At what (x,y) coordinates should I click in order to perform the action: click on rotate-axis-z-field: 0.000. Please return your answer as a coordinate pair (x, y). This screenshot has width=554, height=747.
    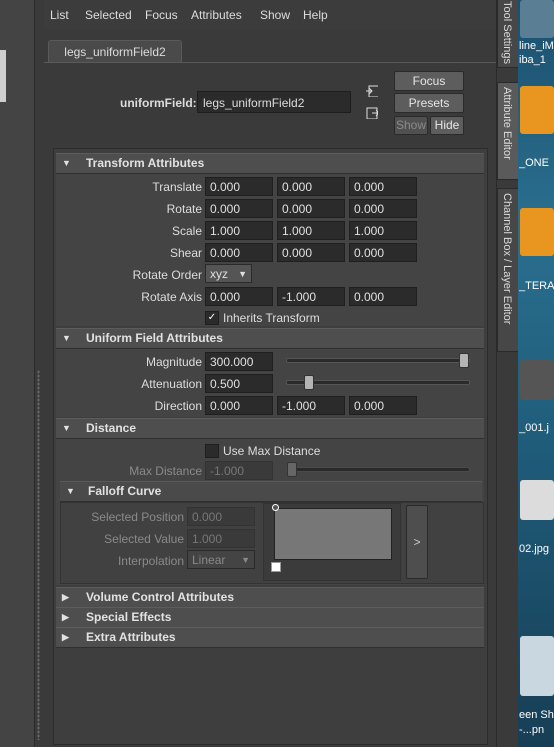
    Looking at the image, I should click on (383, 296).